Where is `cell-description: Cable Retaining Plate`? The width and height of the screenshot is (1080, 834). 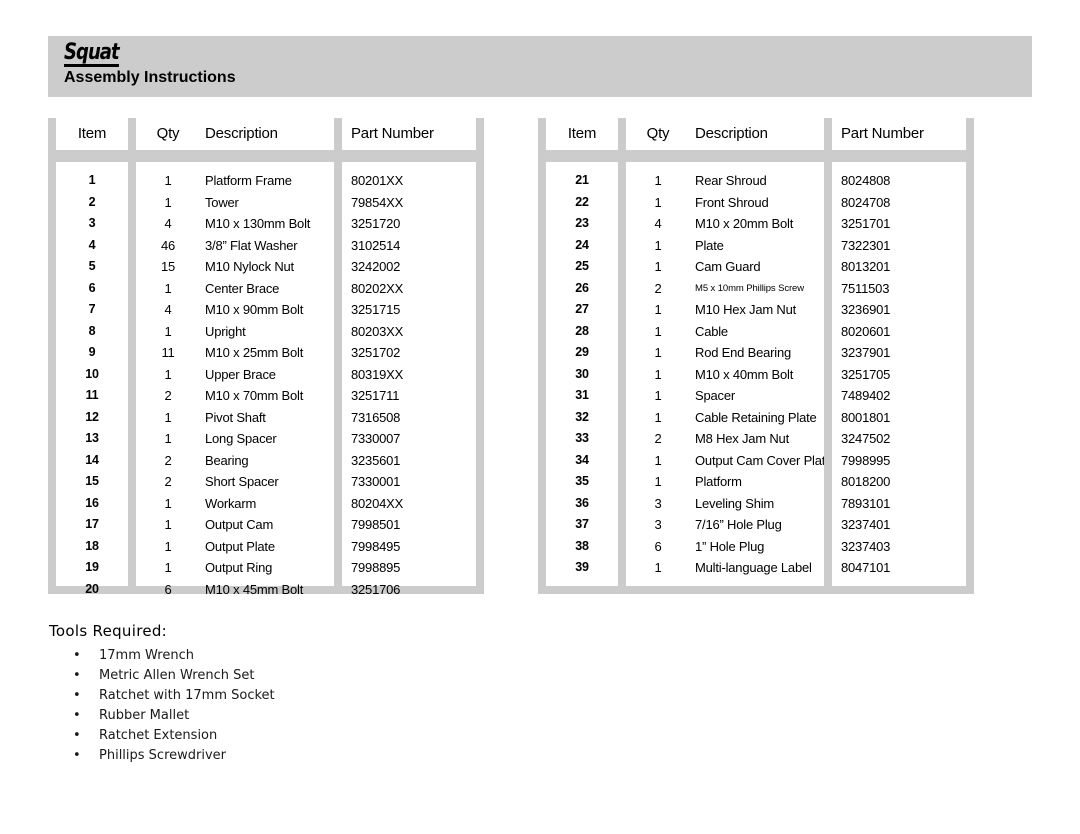 cell-description: Cable Retaining Plate is located at coordinates (756, 417).